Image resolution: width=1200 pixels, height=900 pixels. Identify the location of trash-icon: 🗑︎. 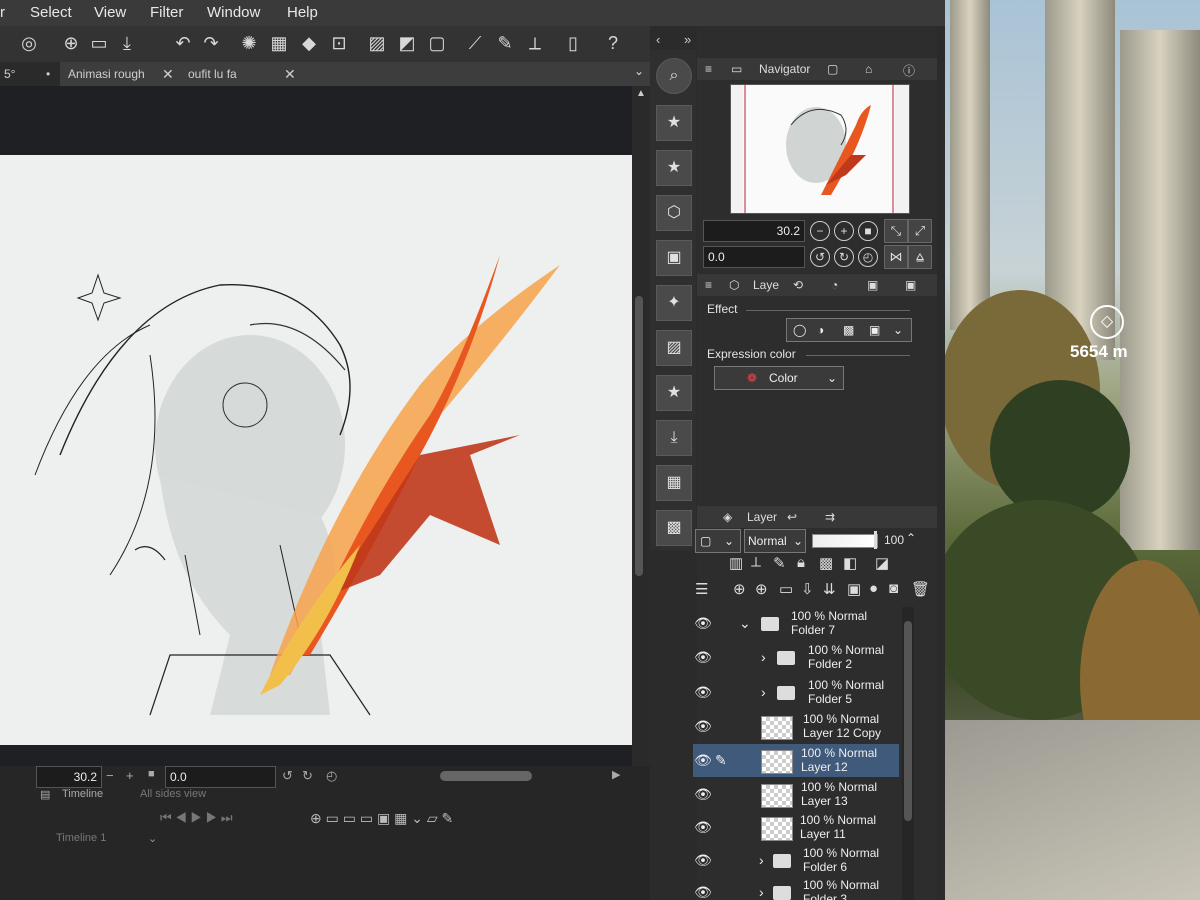
(920, 589).